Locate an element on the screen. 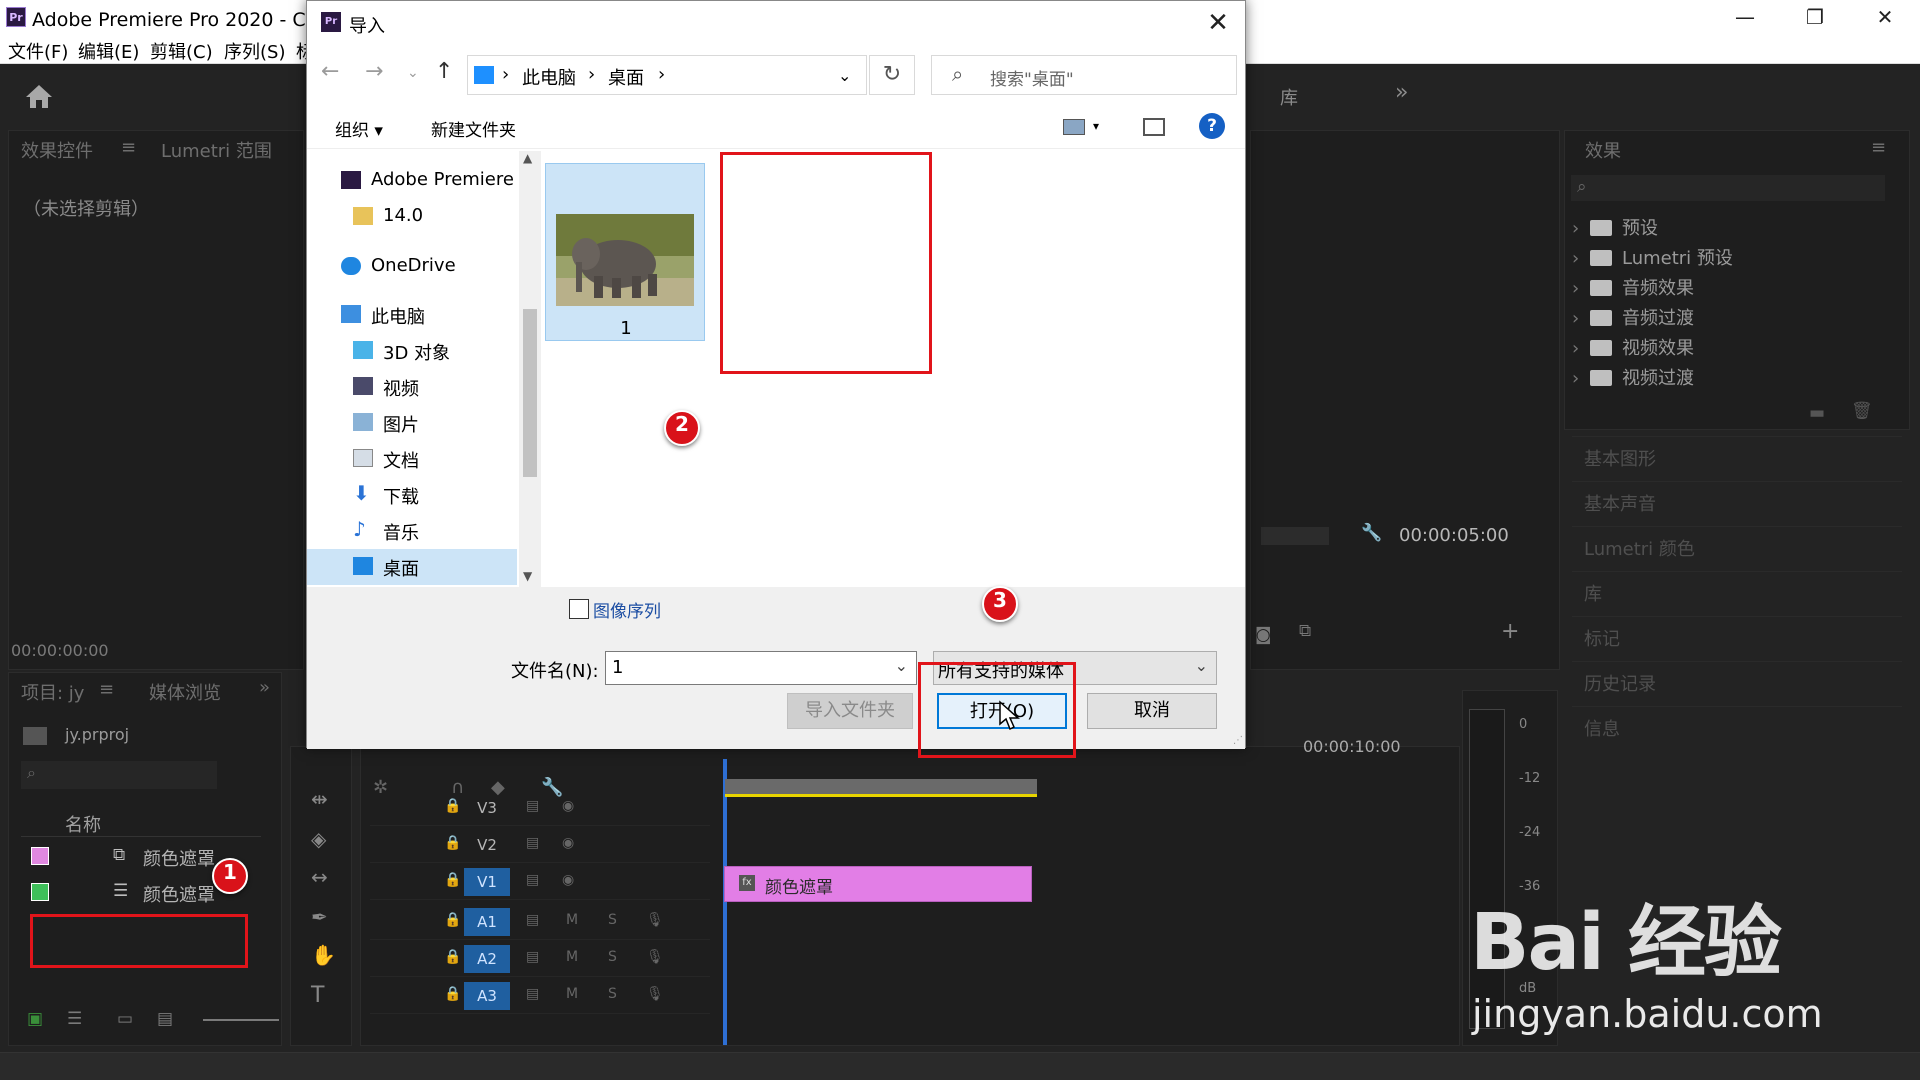 Image resolution: width=1920 pixels, height=1080 pixels. section-info: 信息 is located at coordinates (1737, 726).